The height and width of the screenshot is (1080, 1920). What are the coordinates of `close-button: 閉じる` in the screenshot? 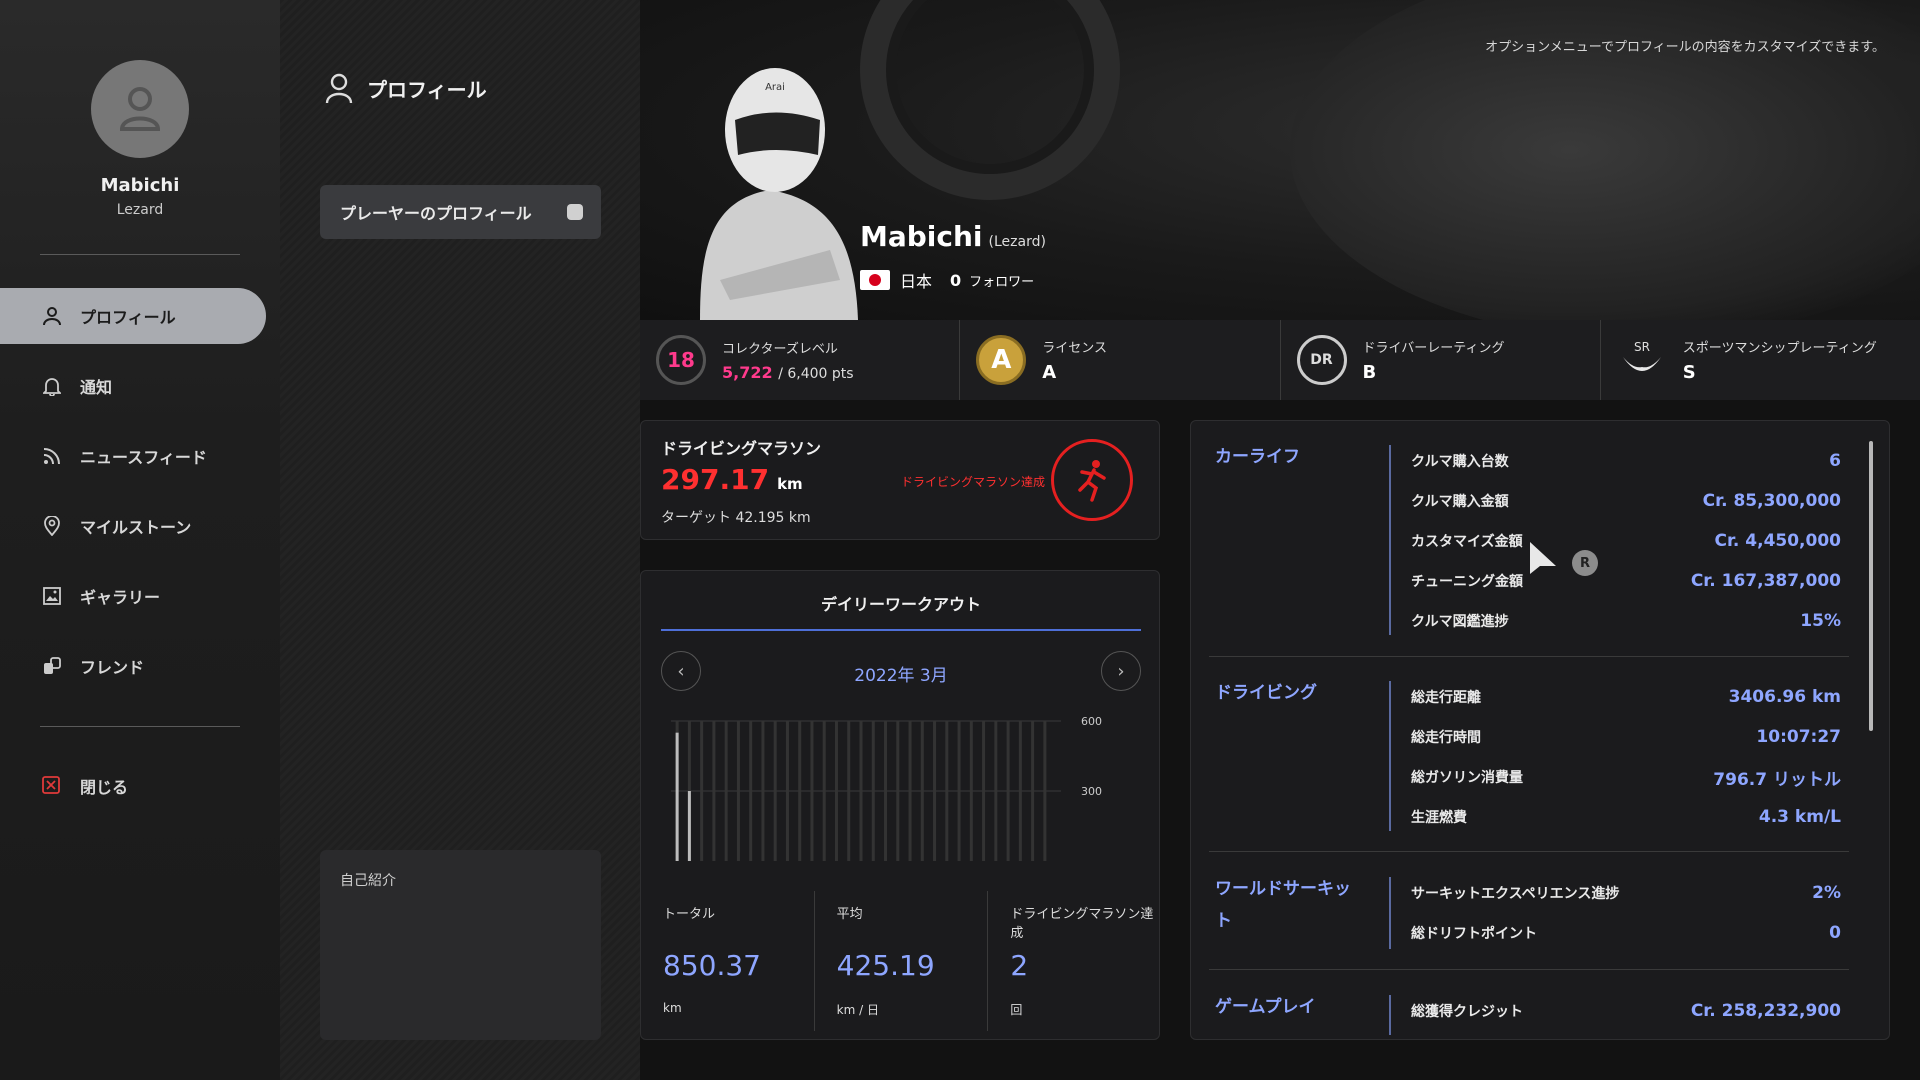 It's located at (133, 786).